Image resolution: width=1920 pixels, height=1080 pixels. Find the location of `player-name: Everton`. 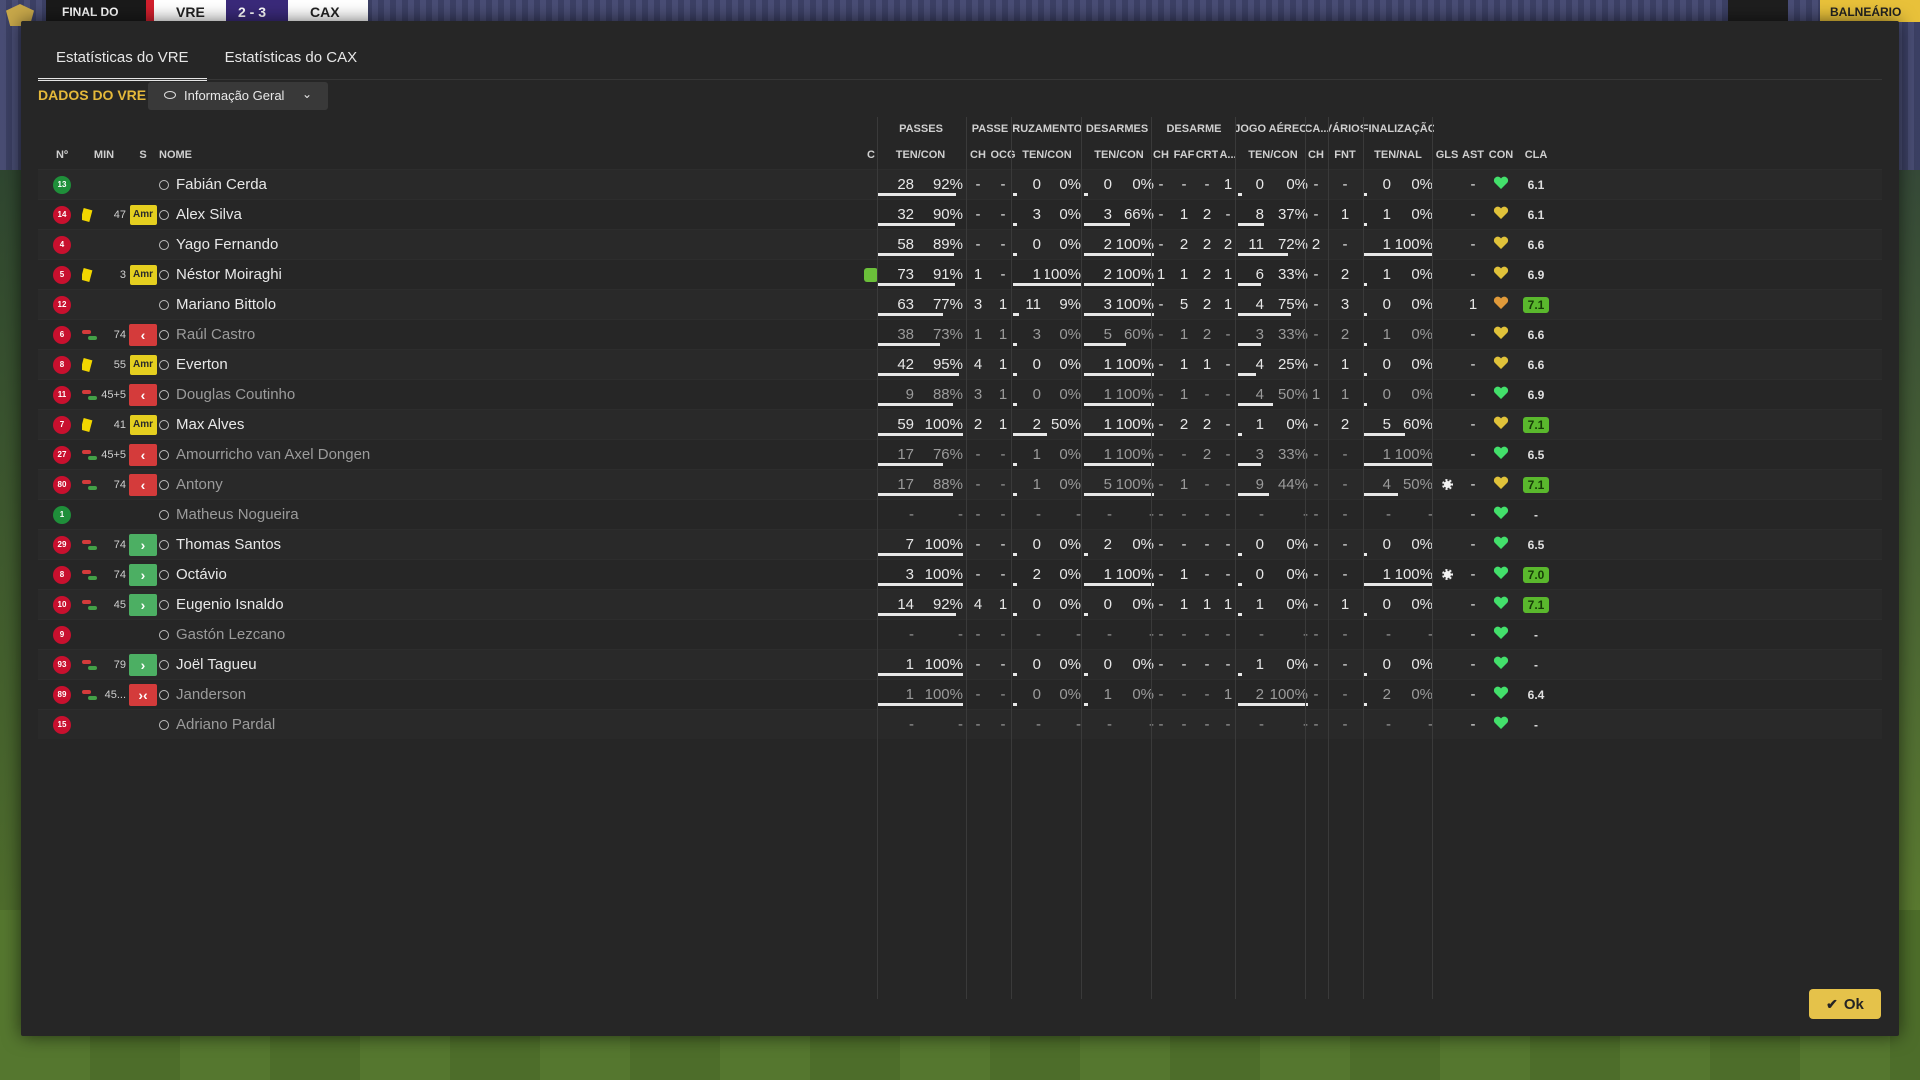

player-name: Everton is located at coordinates (202, 364).